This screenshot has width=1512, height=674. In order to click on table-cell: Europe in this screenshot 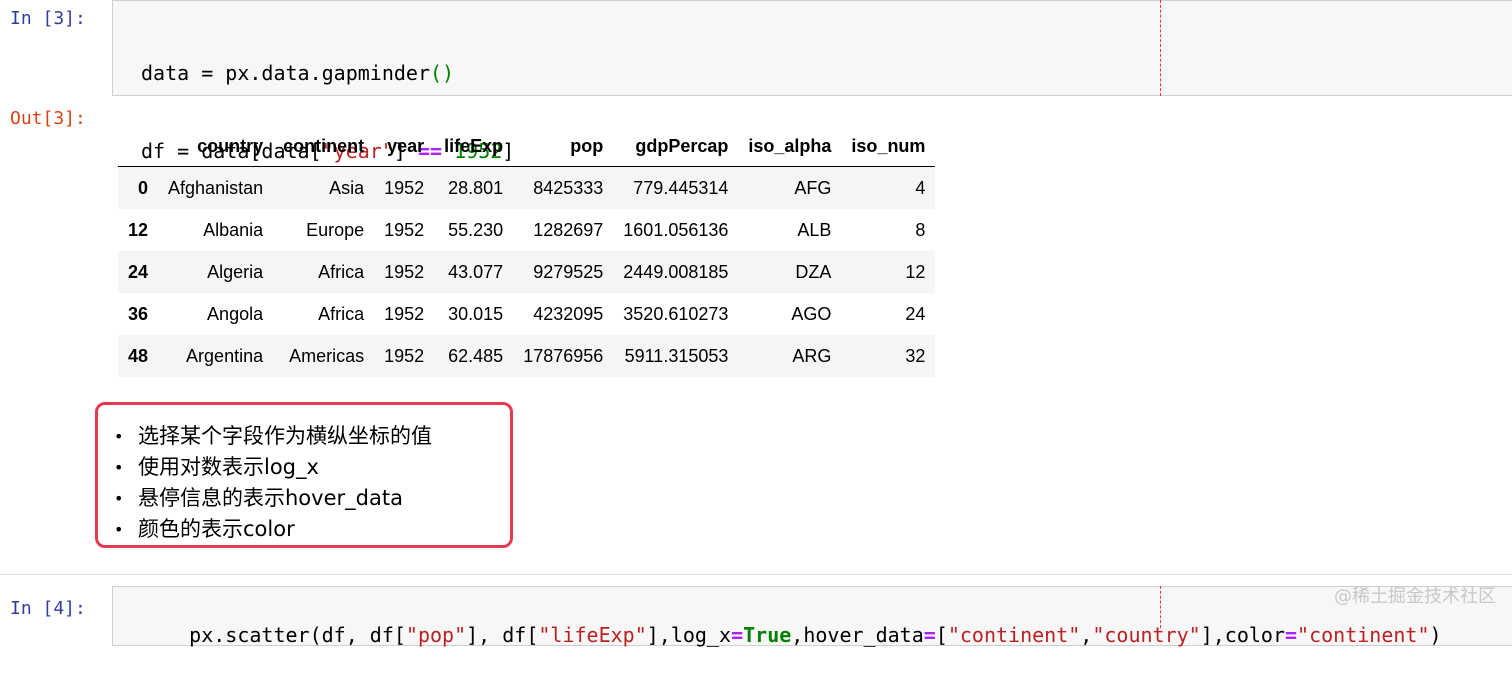, I will do `click(335, 229)`.